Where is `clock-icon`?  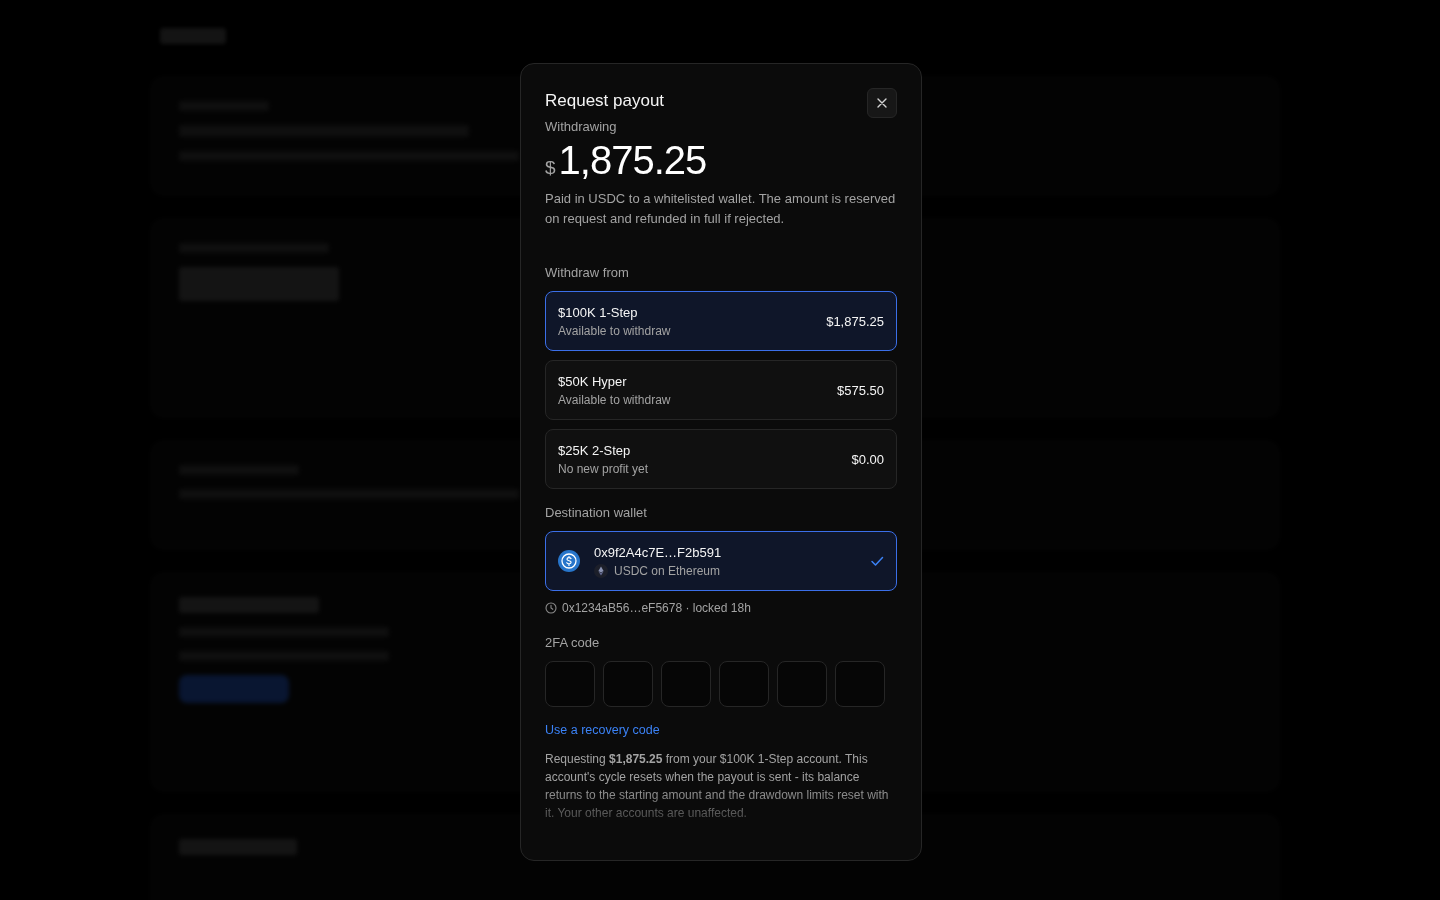
clock-icon is located at coordinates (551, 608).